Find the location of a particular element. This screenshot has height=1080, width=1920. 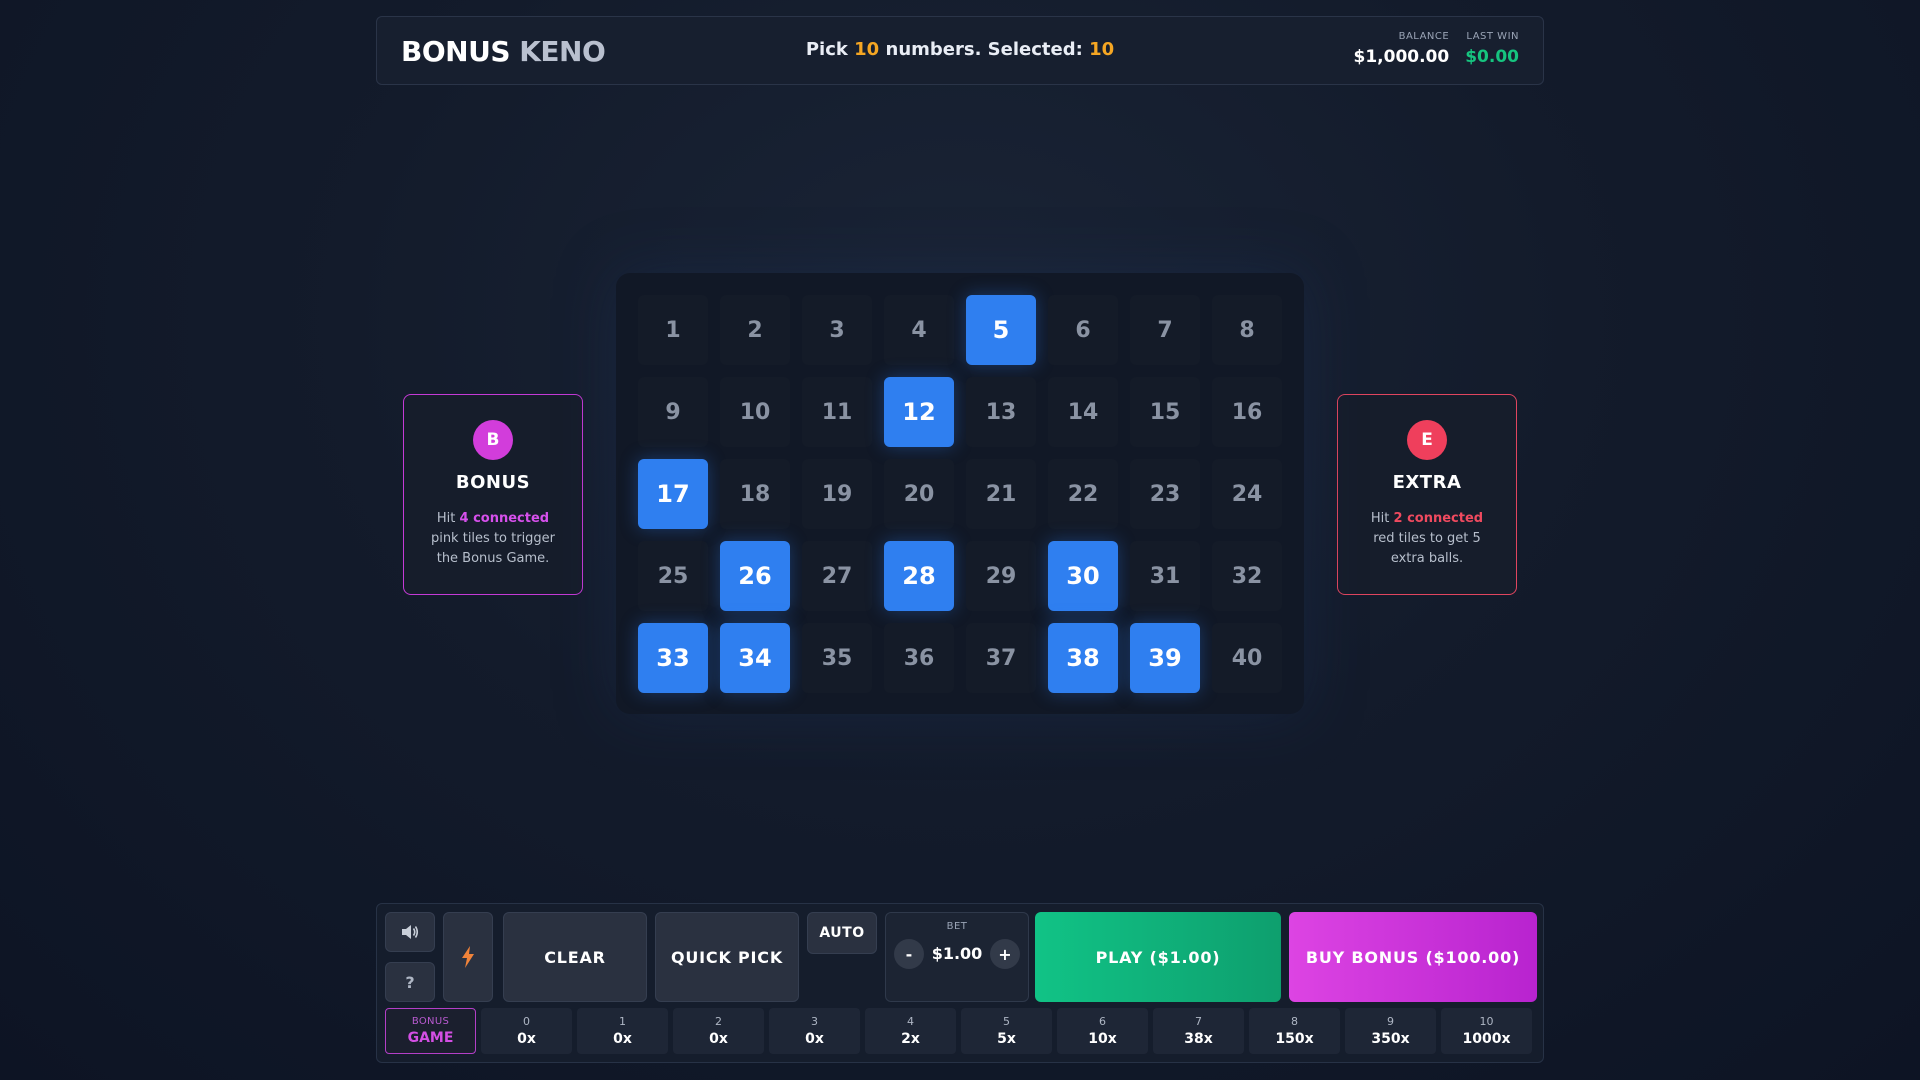

paytable-cell-3: 3 0x is located at coordinates (814, 1031).